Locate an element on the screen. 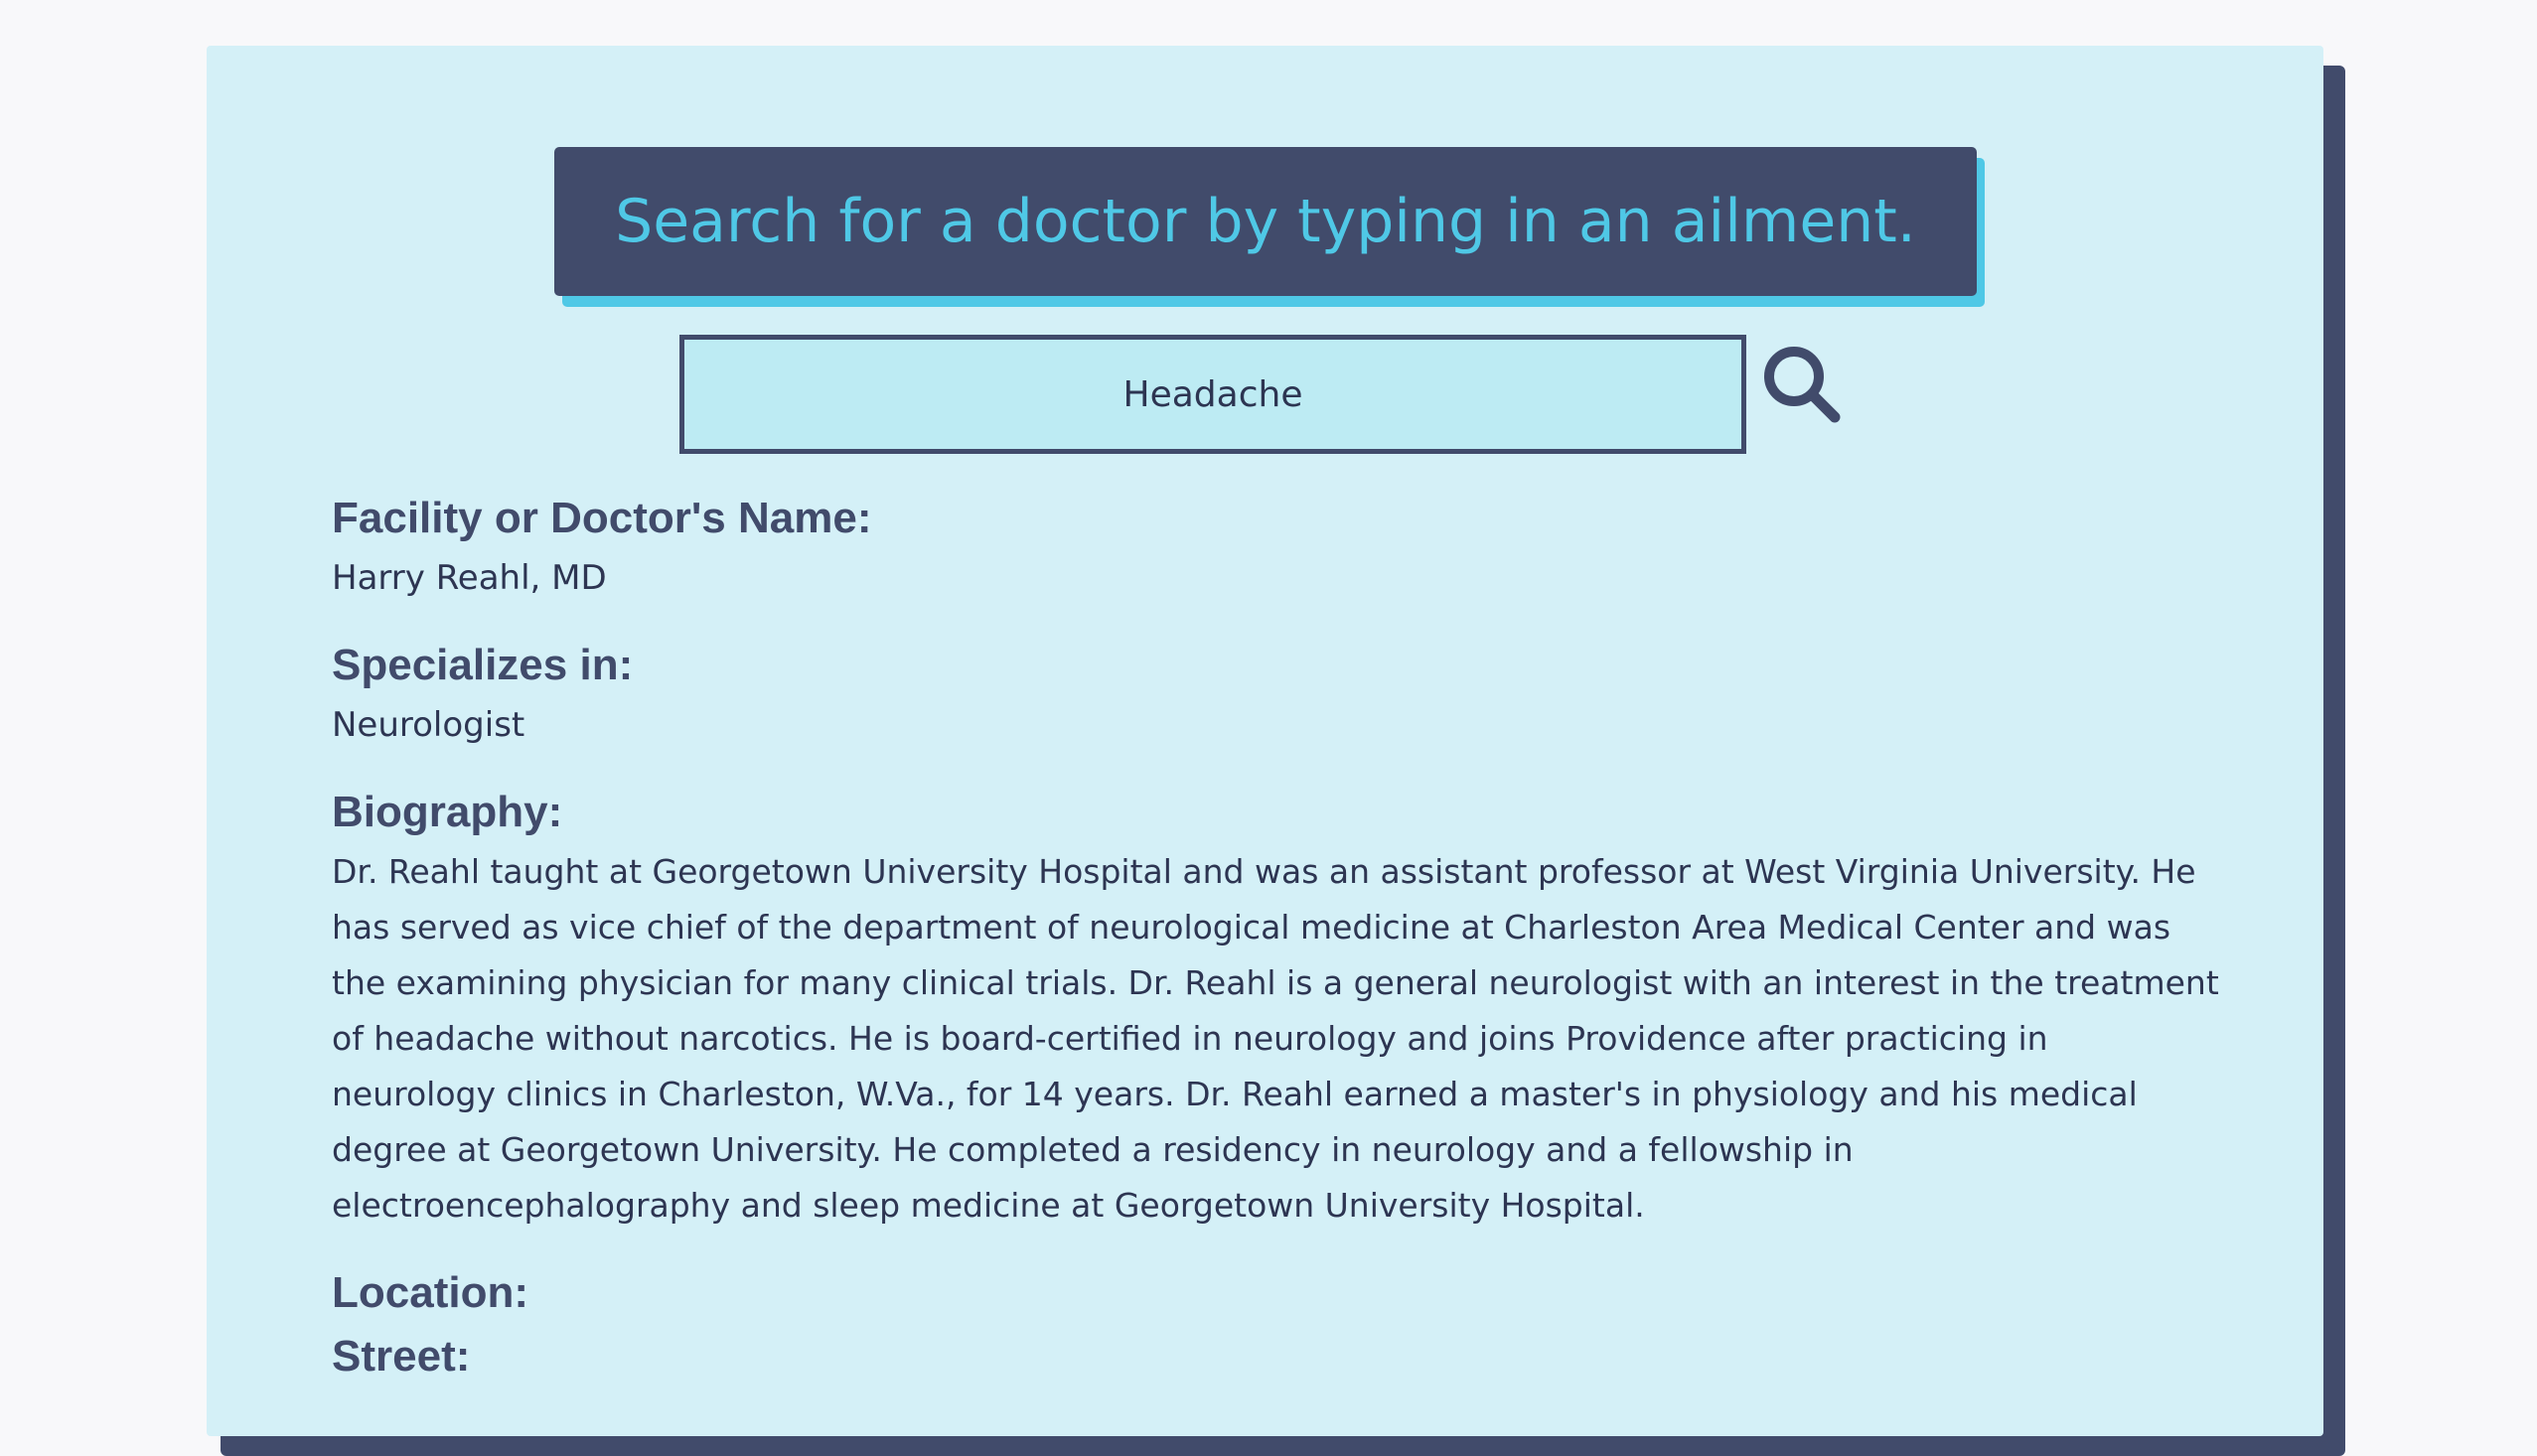  biography-label: Biography: is located at coordinates (447, 812).